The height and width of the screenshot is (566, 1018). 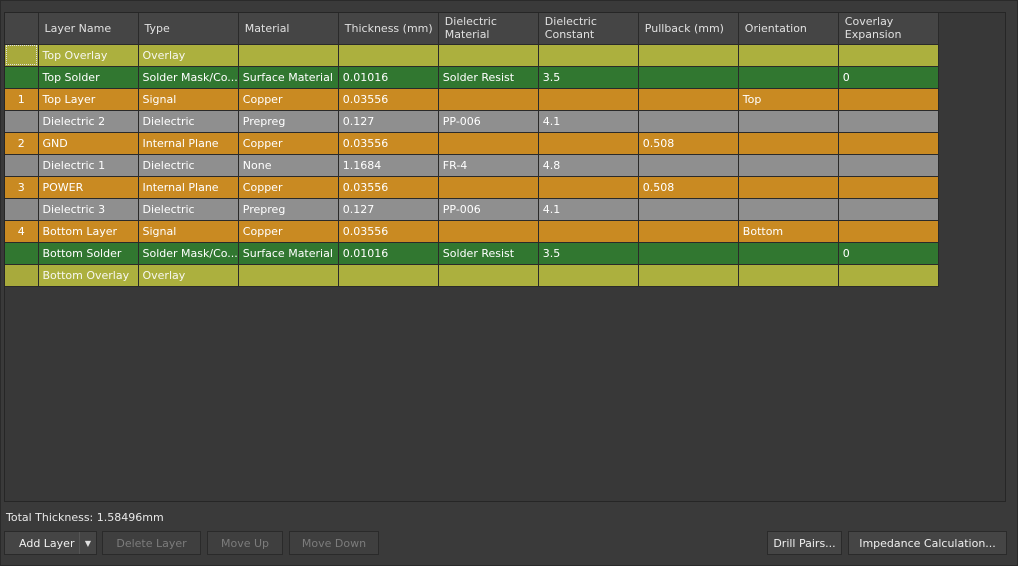 I want to click on column-header-pullback: Pullback (mm), so click(x=688, y=29).